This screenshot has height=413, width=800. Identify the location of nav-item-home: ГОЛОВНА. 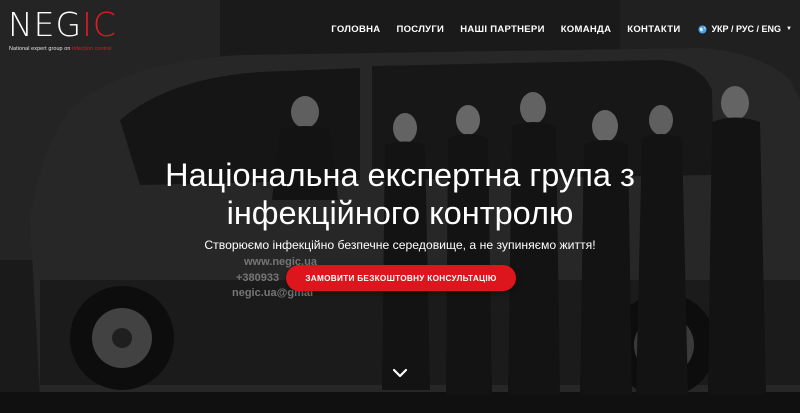
(355, 29).